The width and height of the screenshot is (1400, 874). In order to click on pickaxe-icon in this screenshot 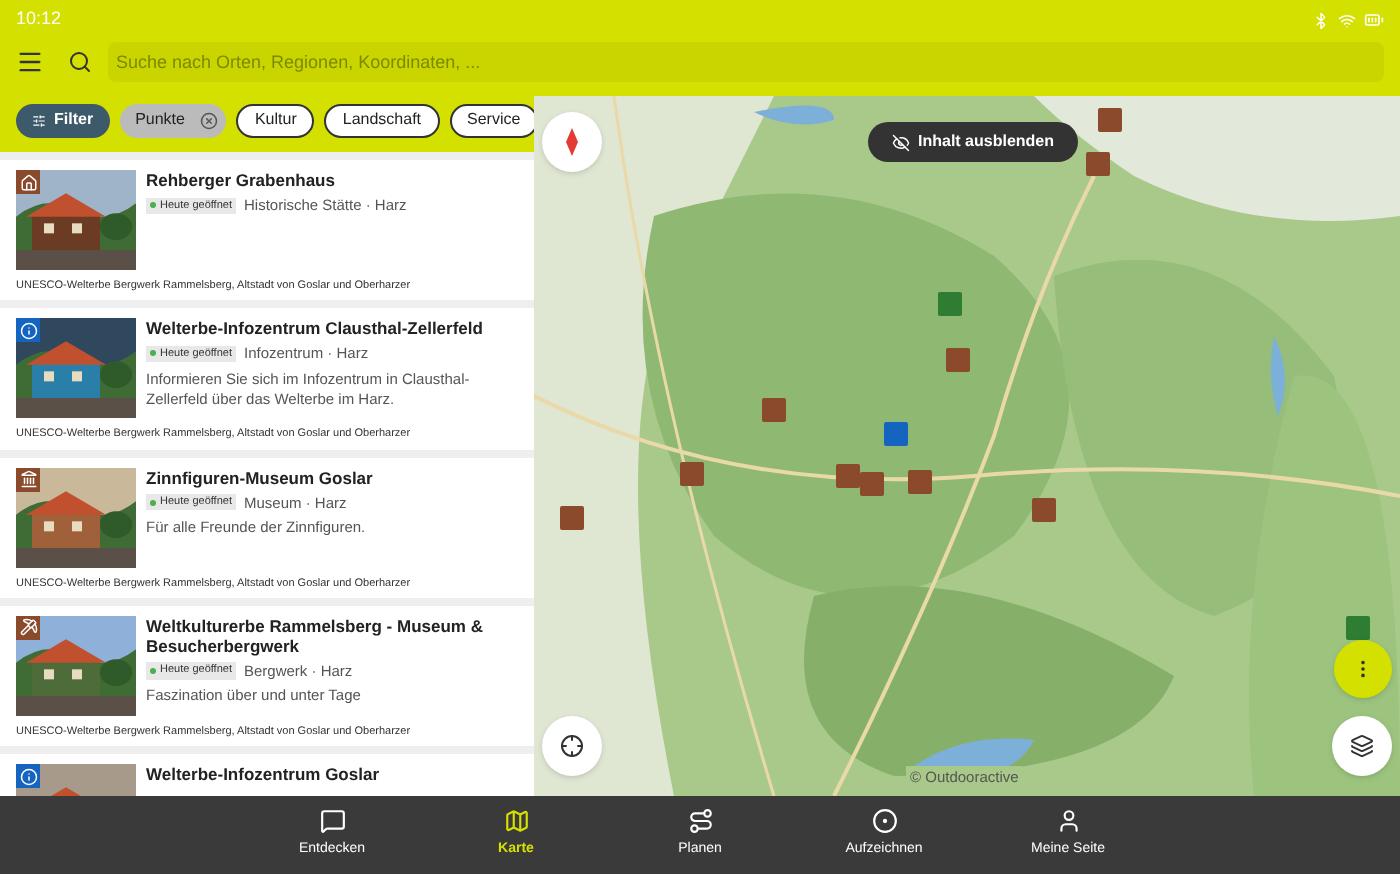, I will do `click(28, 627)`.